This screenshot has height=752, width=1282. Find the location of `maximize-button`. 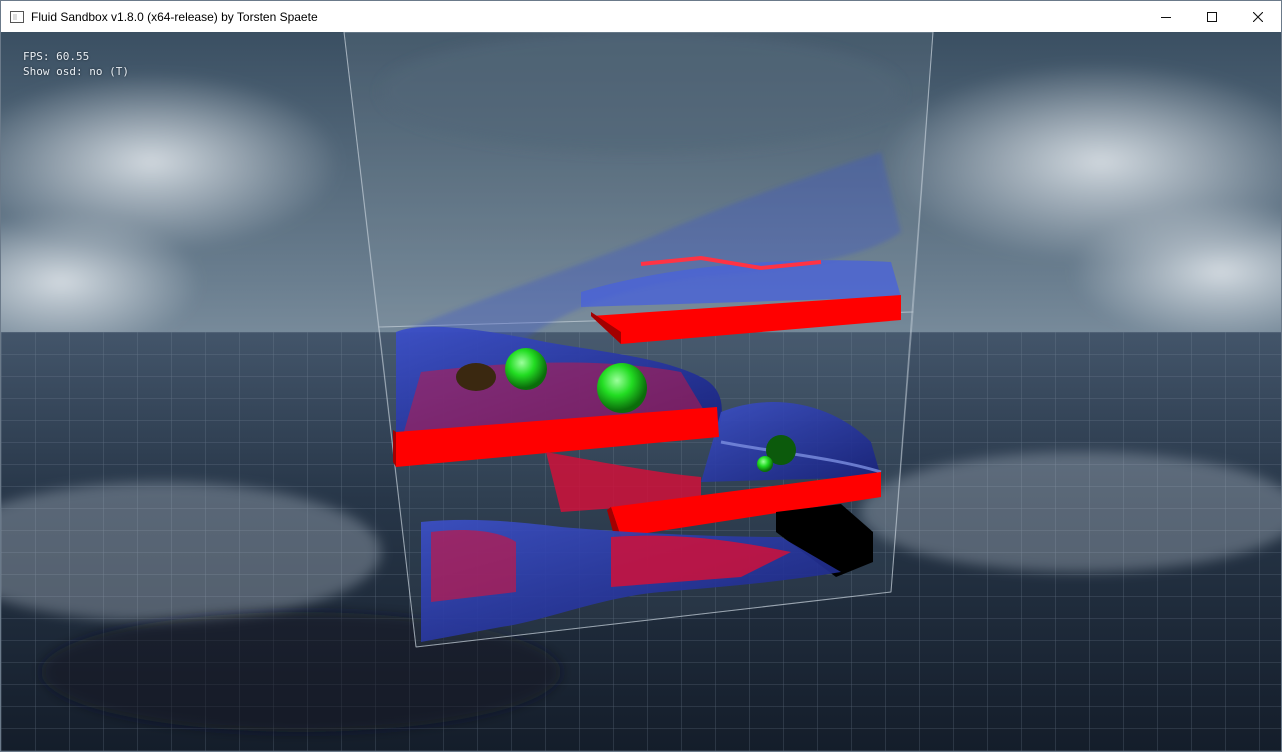

maximize-button is located at coordinates (1212, 16).